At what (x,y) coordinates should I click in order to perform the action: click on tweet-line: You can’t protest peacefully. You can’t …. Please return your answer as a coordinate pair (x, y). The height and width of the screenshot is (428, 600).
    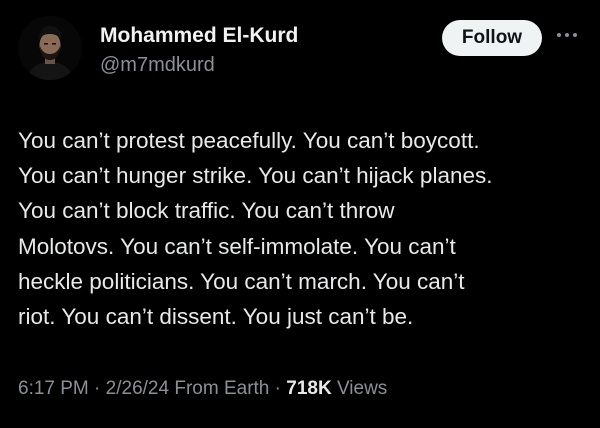
    Looking at the image, I should click on (249, 140).